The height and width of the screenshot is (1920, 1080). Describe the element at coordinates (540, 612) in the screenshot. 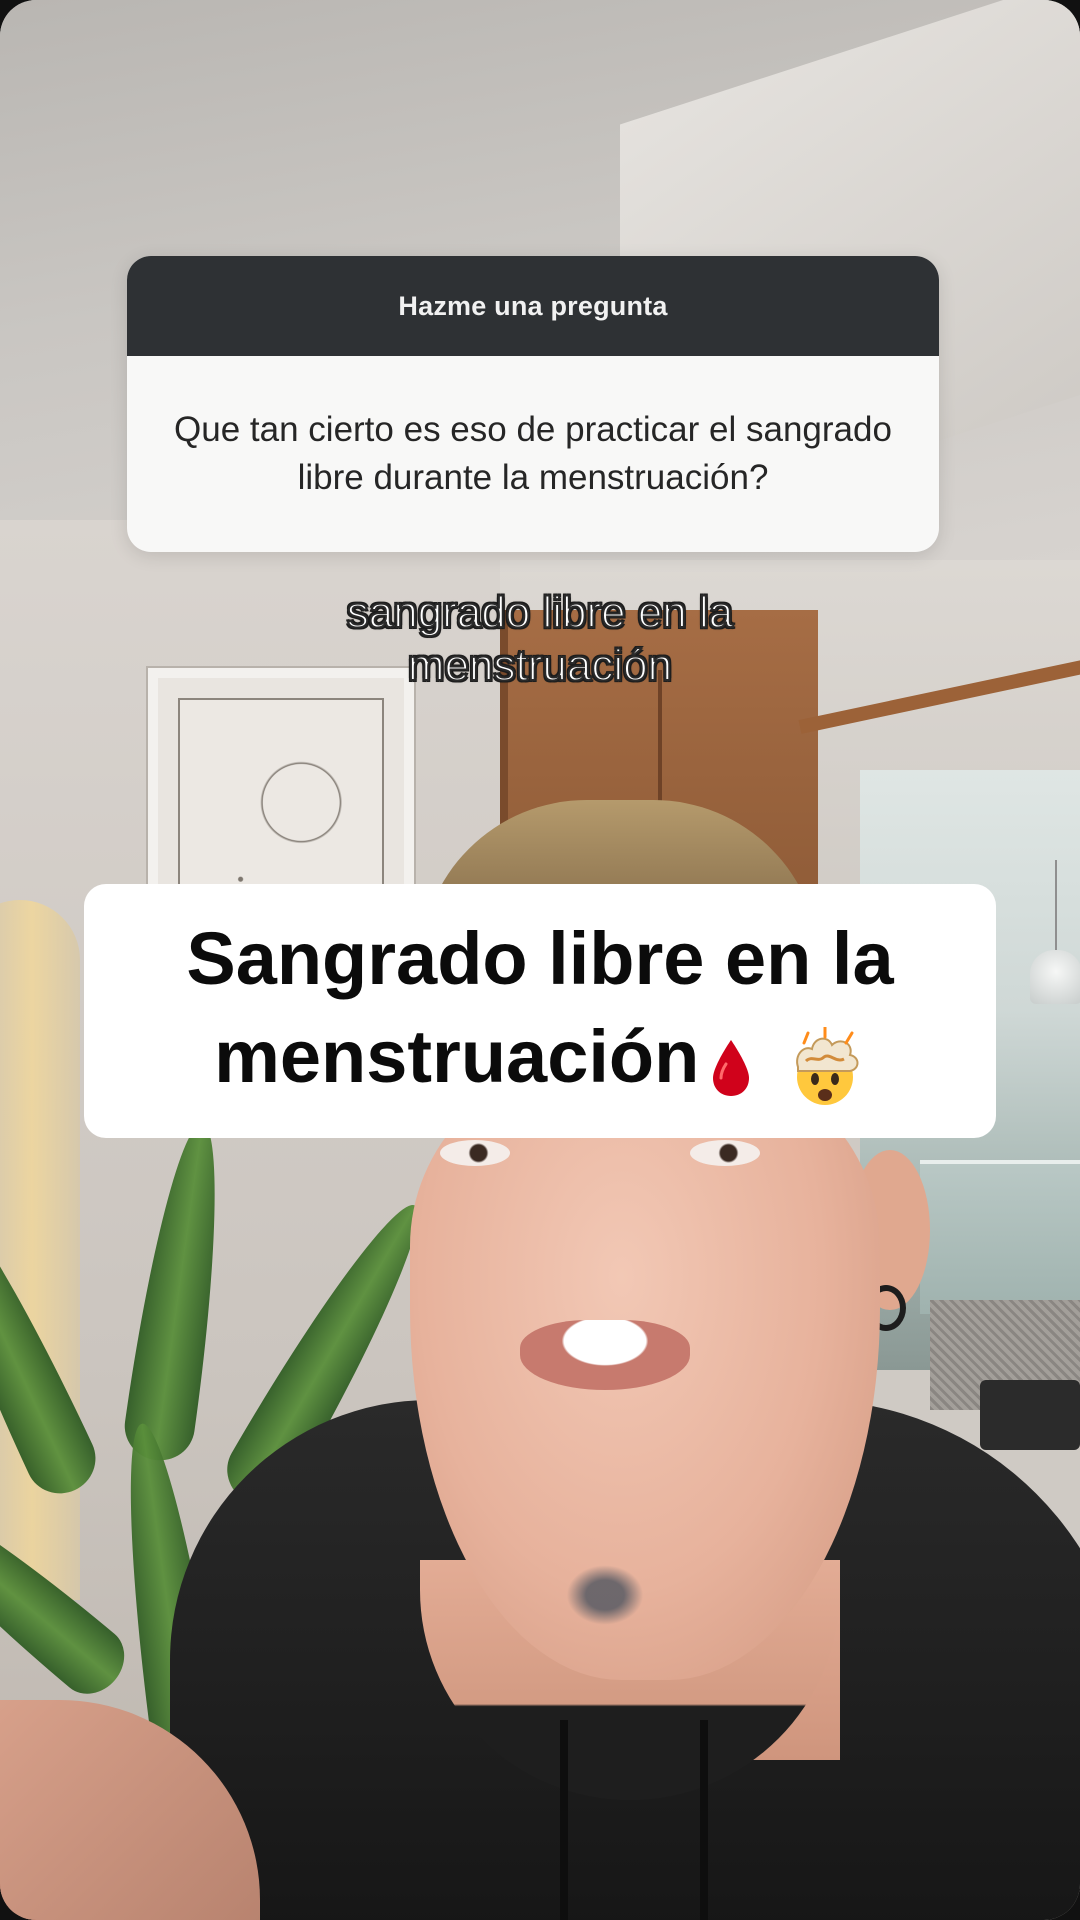

I see `caption-line-1: sangrado libre en la` at that location.